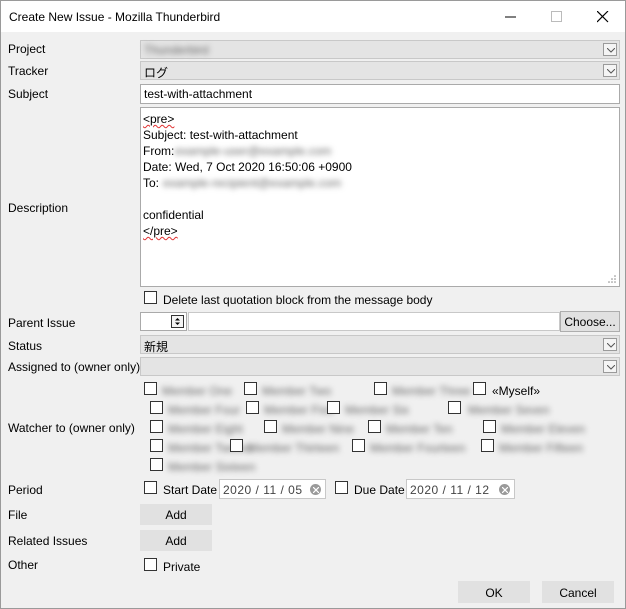 This screenshot has width=626, height=609. What do you see at coordinates (431, 391) in the screenshot?
I see `watcher-name: Member Three` at bounding box center [431, 391].